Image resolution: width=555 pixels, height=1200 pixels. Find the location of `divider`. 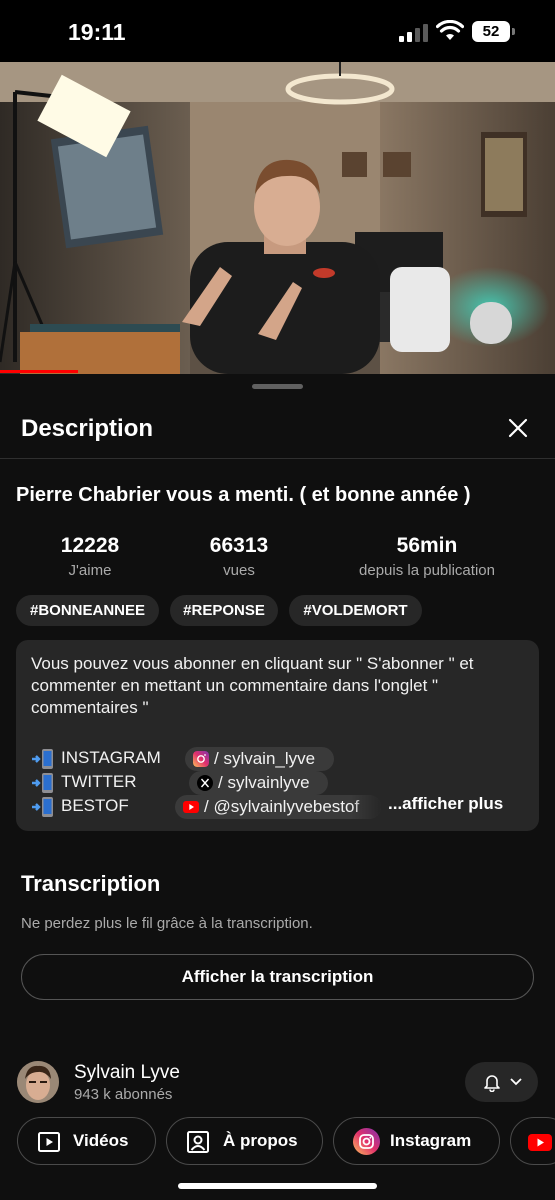

divider is located at coordinates (277, 458).